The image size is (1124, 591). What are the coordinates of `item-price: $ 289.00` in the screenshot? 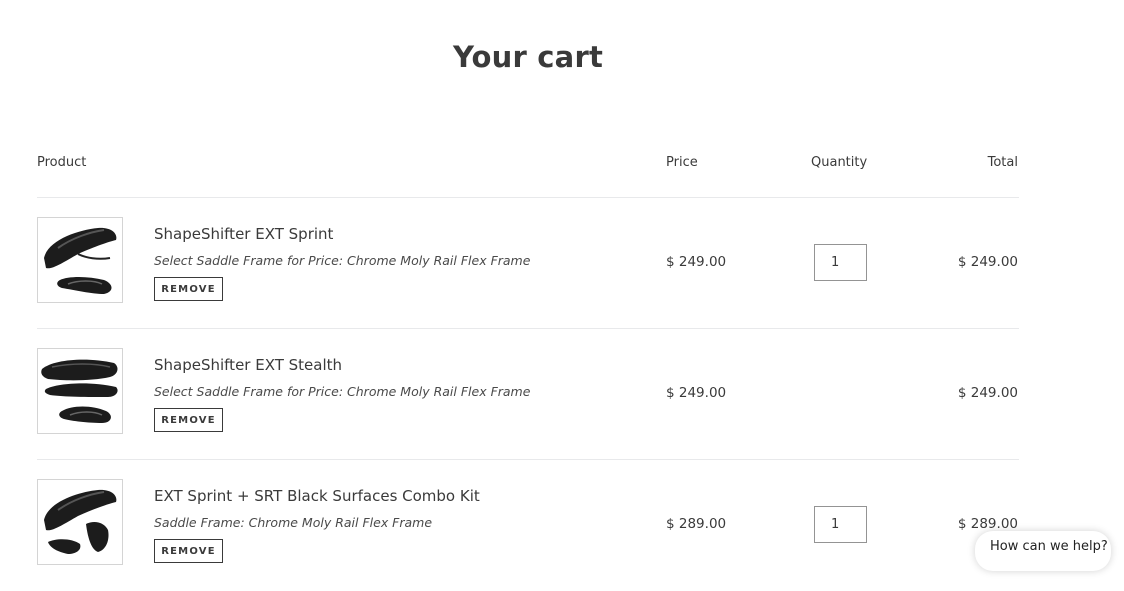 It's located at (696, 524).